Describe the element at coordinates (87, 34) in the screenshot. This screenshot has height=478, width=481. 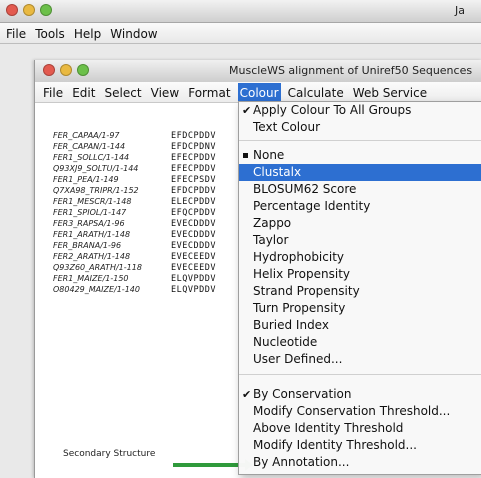
I see `outer-menu-help: Help` at that location.